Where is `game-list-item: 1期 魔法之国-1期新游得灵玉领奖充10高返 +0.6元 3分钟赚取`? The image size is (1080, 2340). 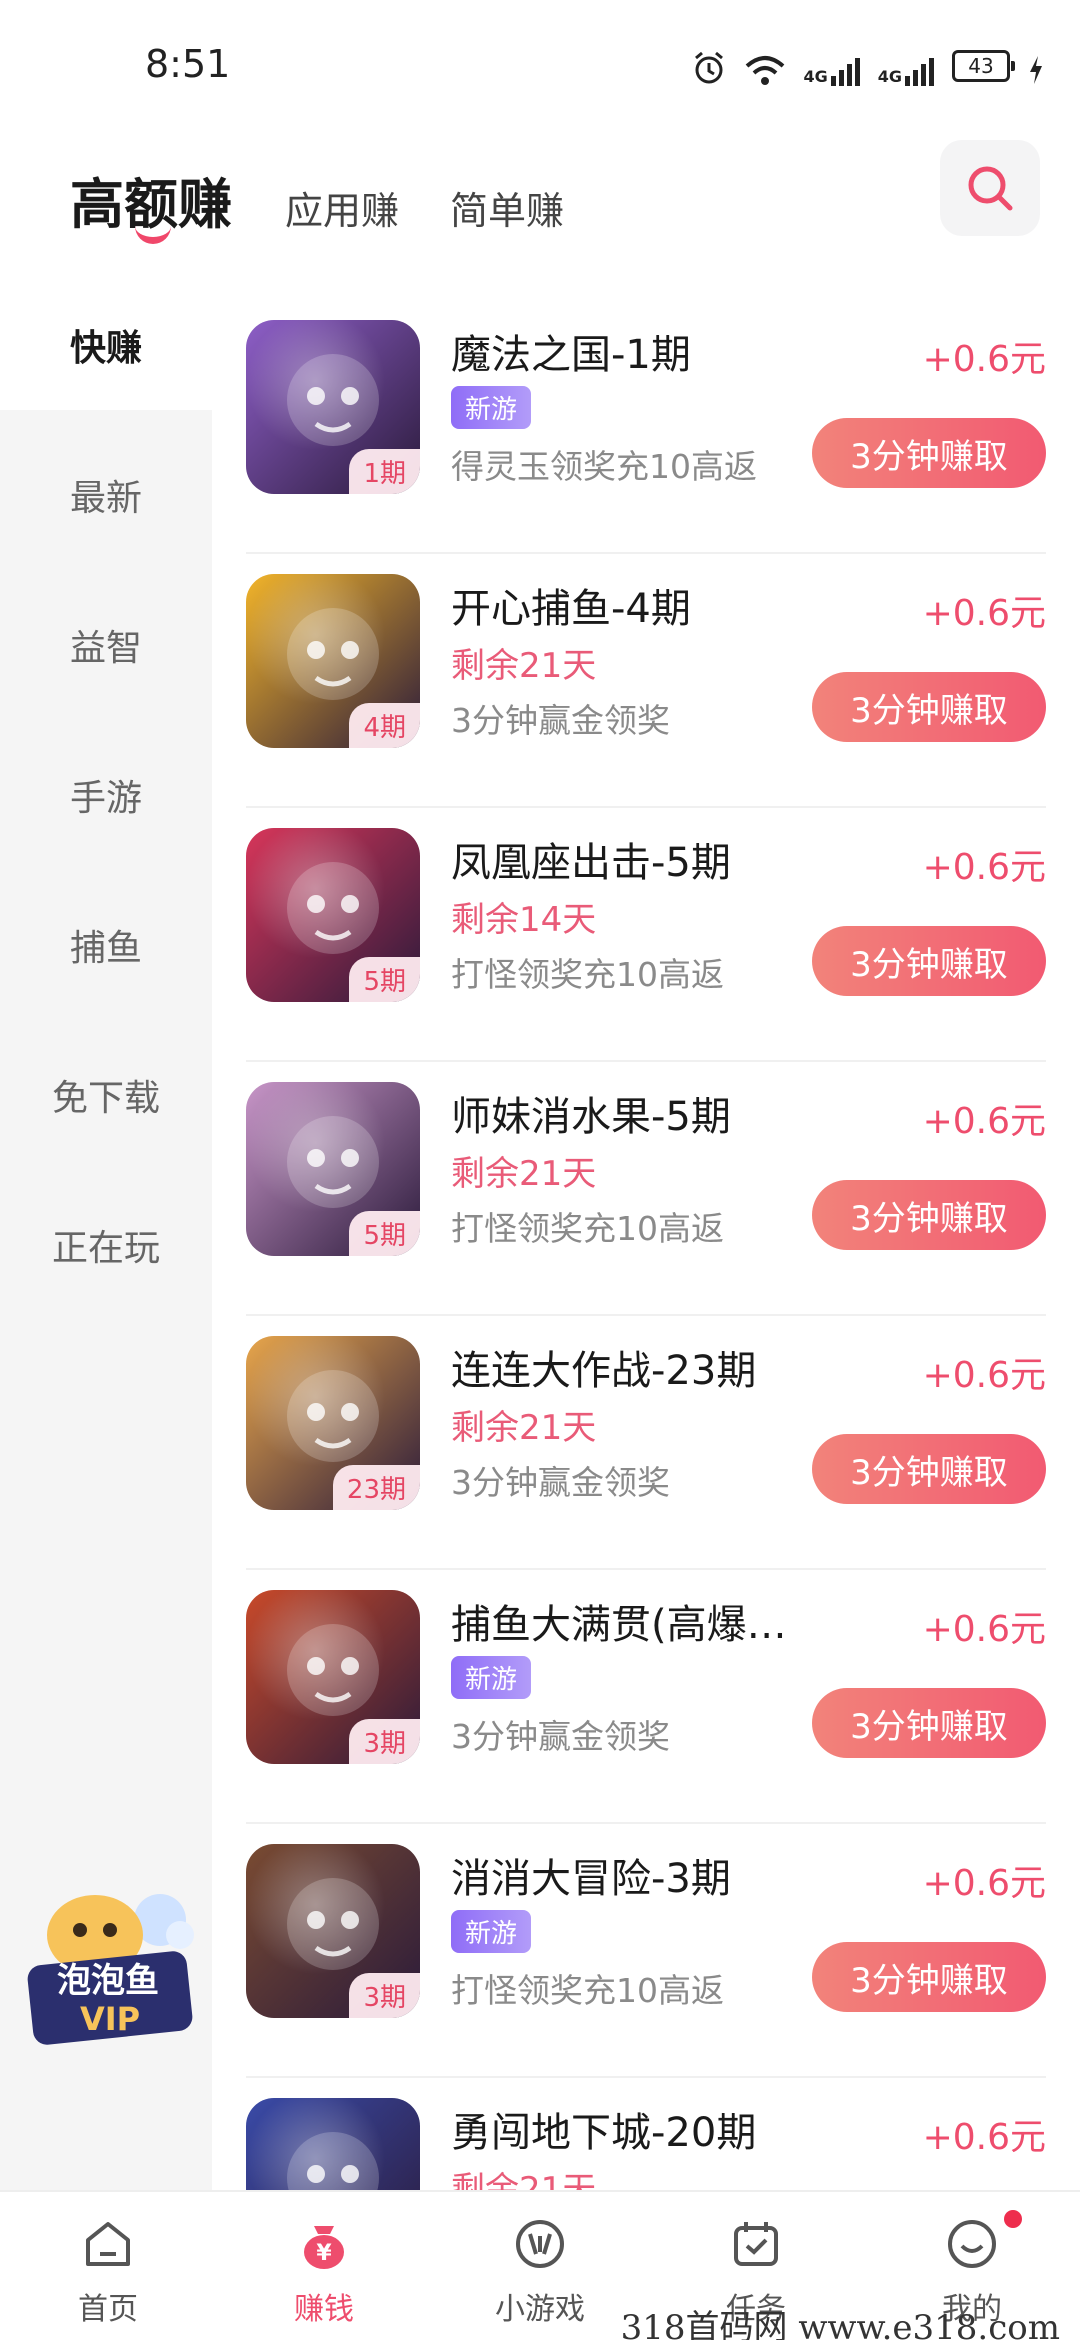
game-list-item: 1期 魔法之国-1期新游得灵玉领奖充10高返 +0.6元 3分钟赚取 is located at coordinates (646, 427).